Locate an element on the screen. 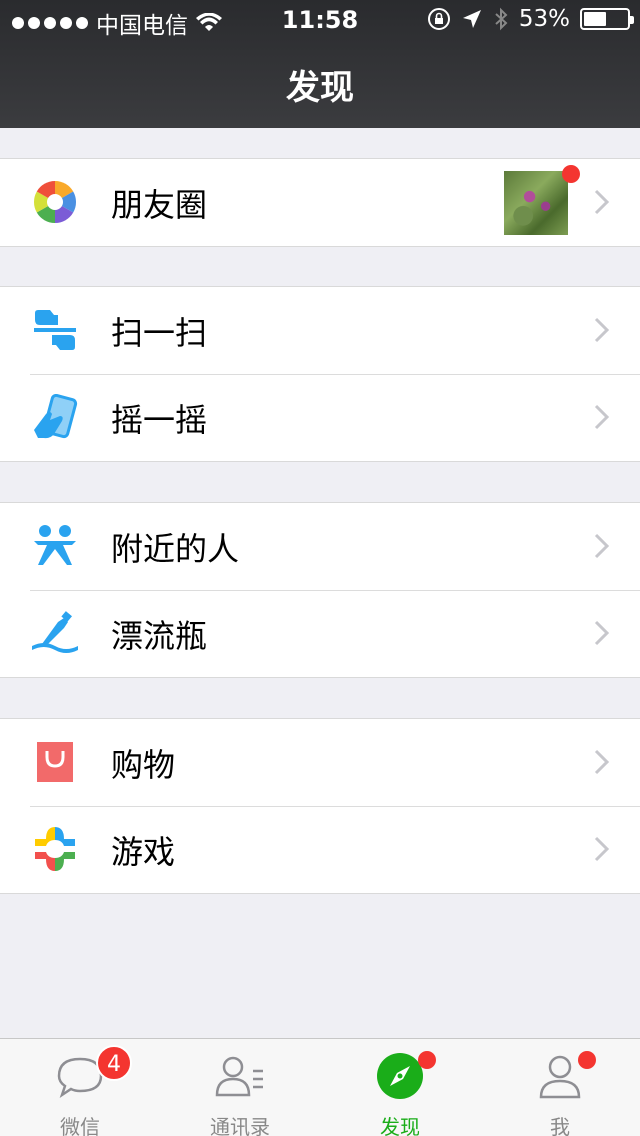 Image resolution: width=640 pixels, height=1136 pixels. unread-badge: 4 is located at coordinates (114, 1063).